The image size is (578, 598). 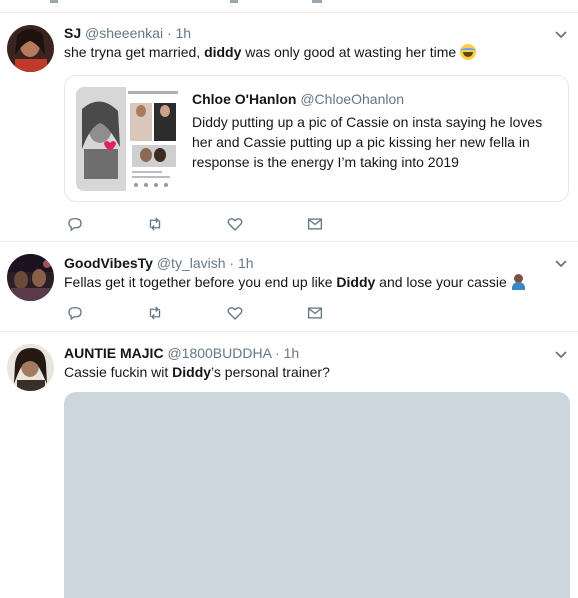 What do you see at coordinates (108, 263) in the screenshot?
I see `display-name: GoodVibesTy` at bounding box center [108, 263].